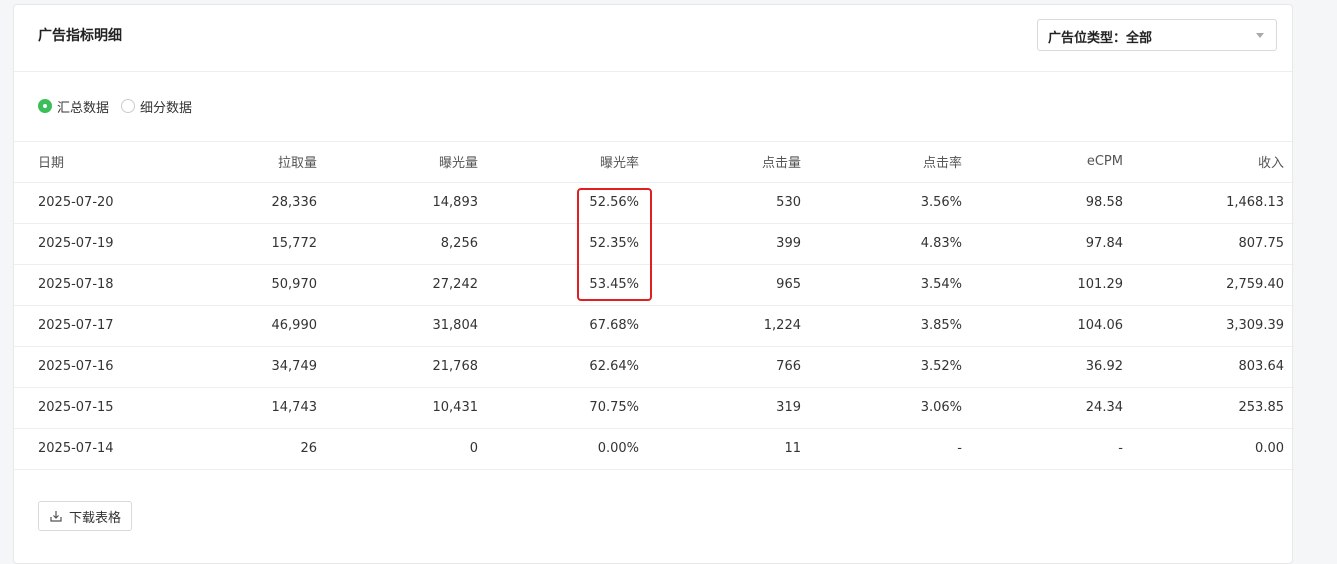 This screenshot has height=564, width=1337. What do you see at coordinates (95, 518) in the screenshot?
I see `download-table-label: 下载表格` at bounding box center [95, 518].